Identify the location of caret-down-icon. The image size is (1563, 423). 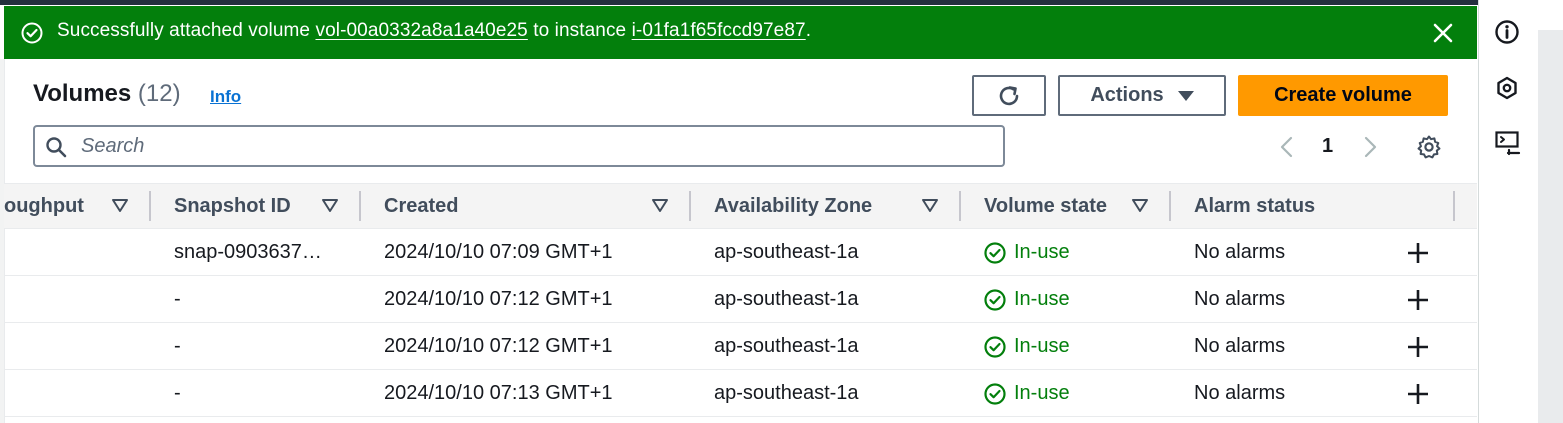
(1185, 95).